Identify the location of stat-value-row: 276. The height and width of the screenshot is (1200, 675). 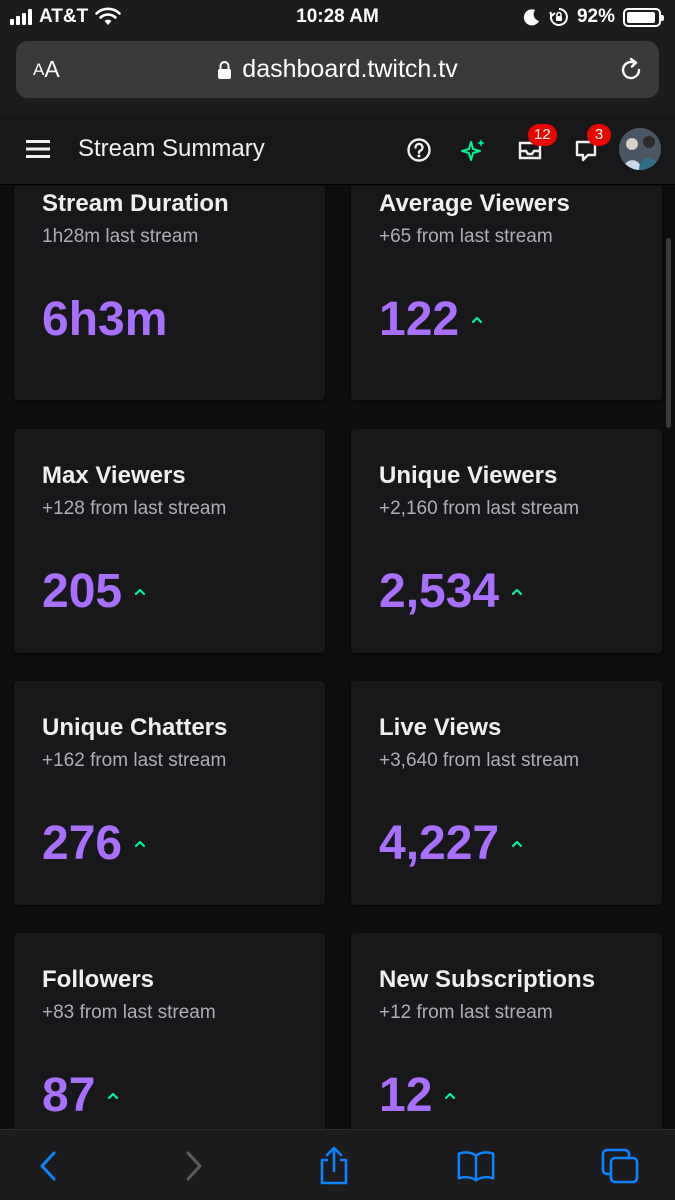
(94, 844).